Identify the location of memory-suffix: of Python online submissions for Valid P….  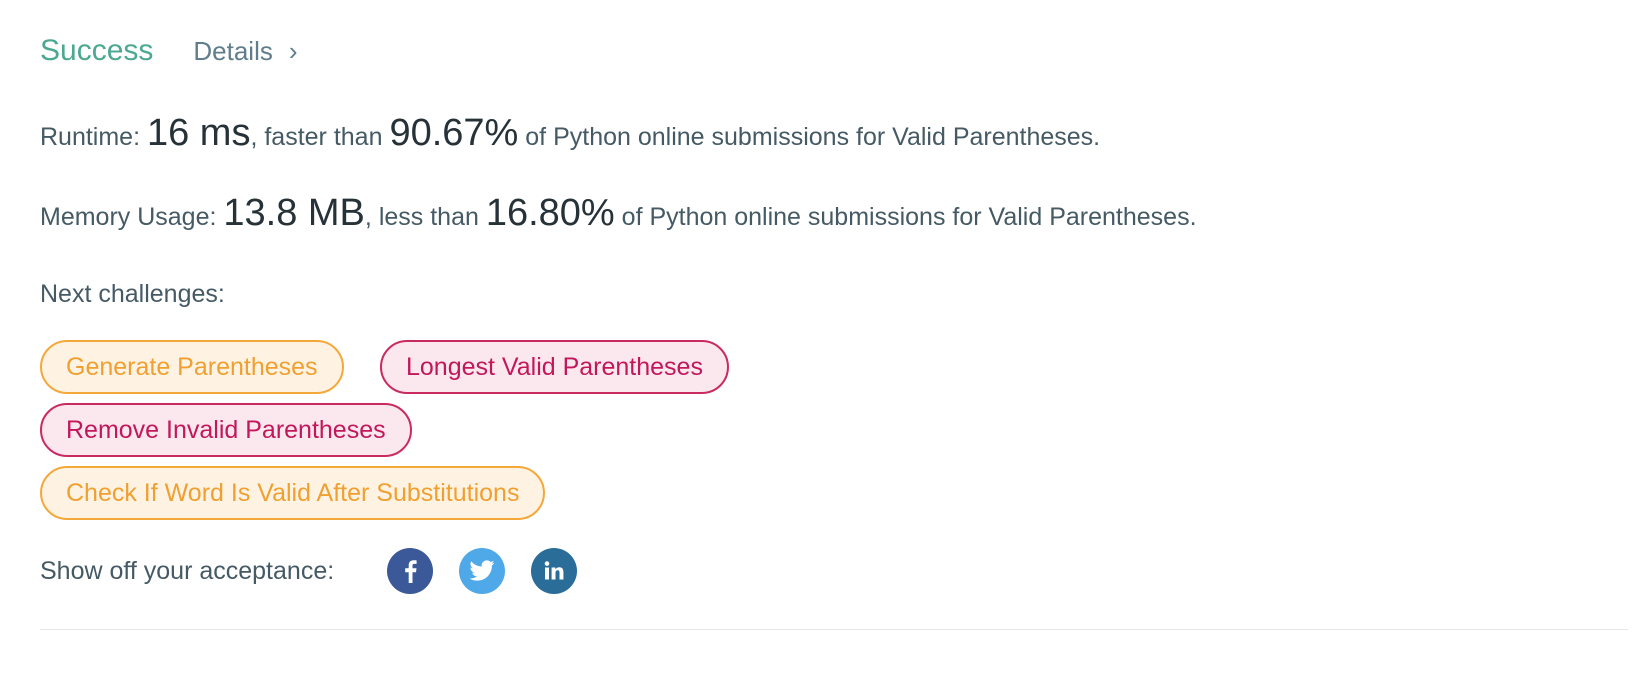
(905, 217).